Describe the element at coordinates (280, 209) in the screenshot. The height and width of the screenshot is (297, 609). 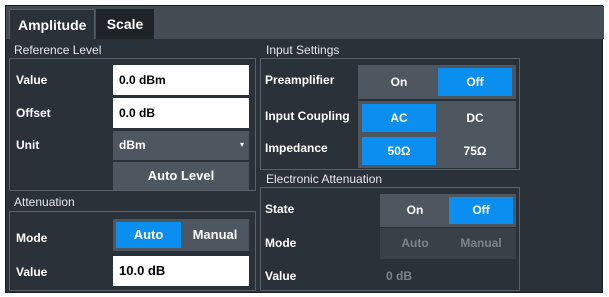
I see `ea-state-label: State` at that location.